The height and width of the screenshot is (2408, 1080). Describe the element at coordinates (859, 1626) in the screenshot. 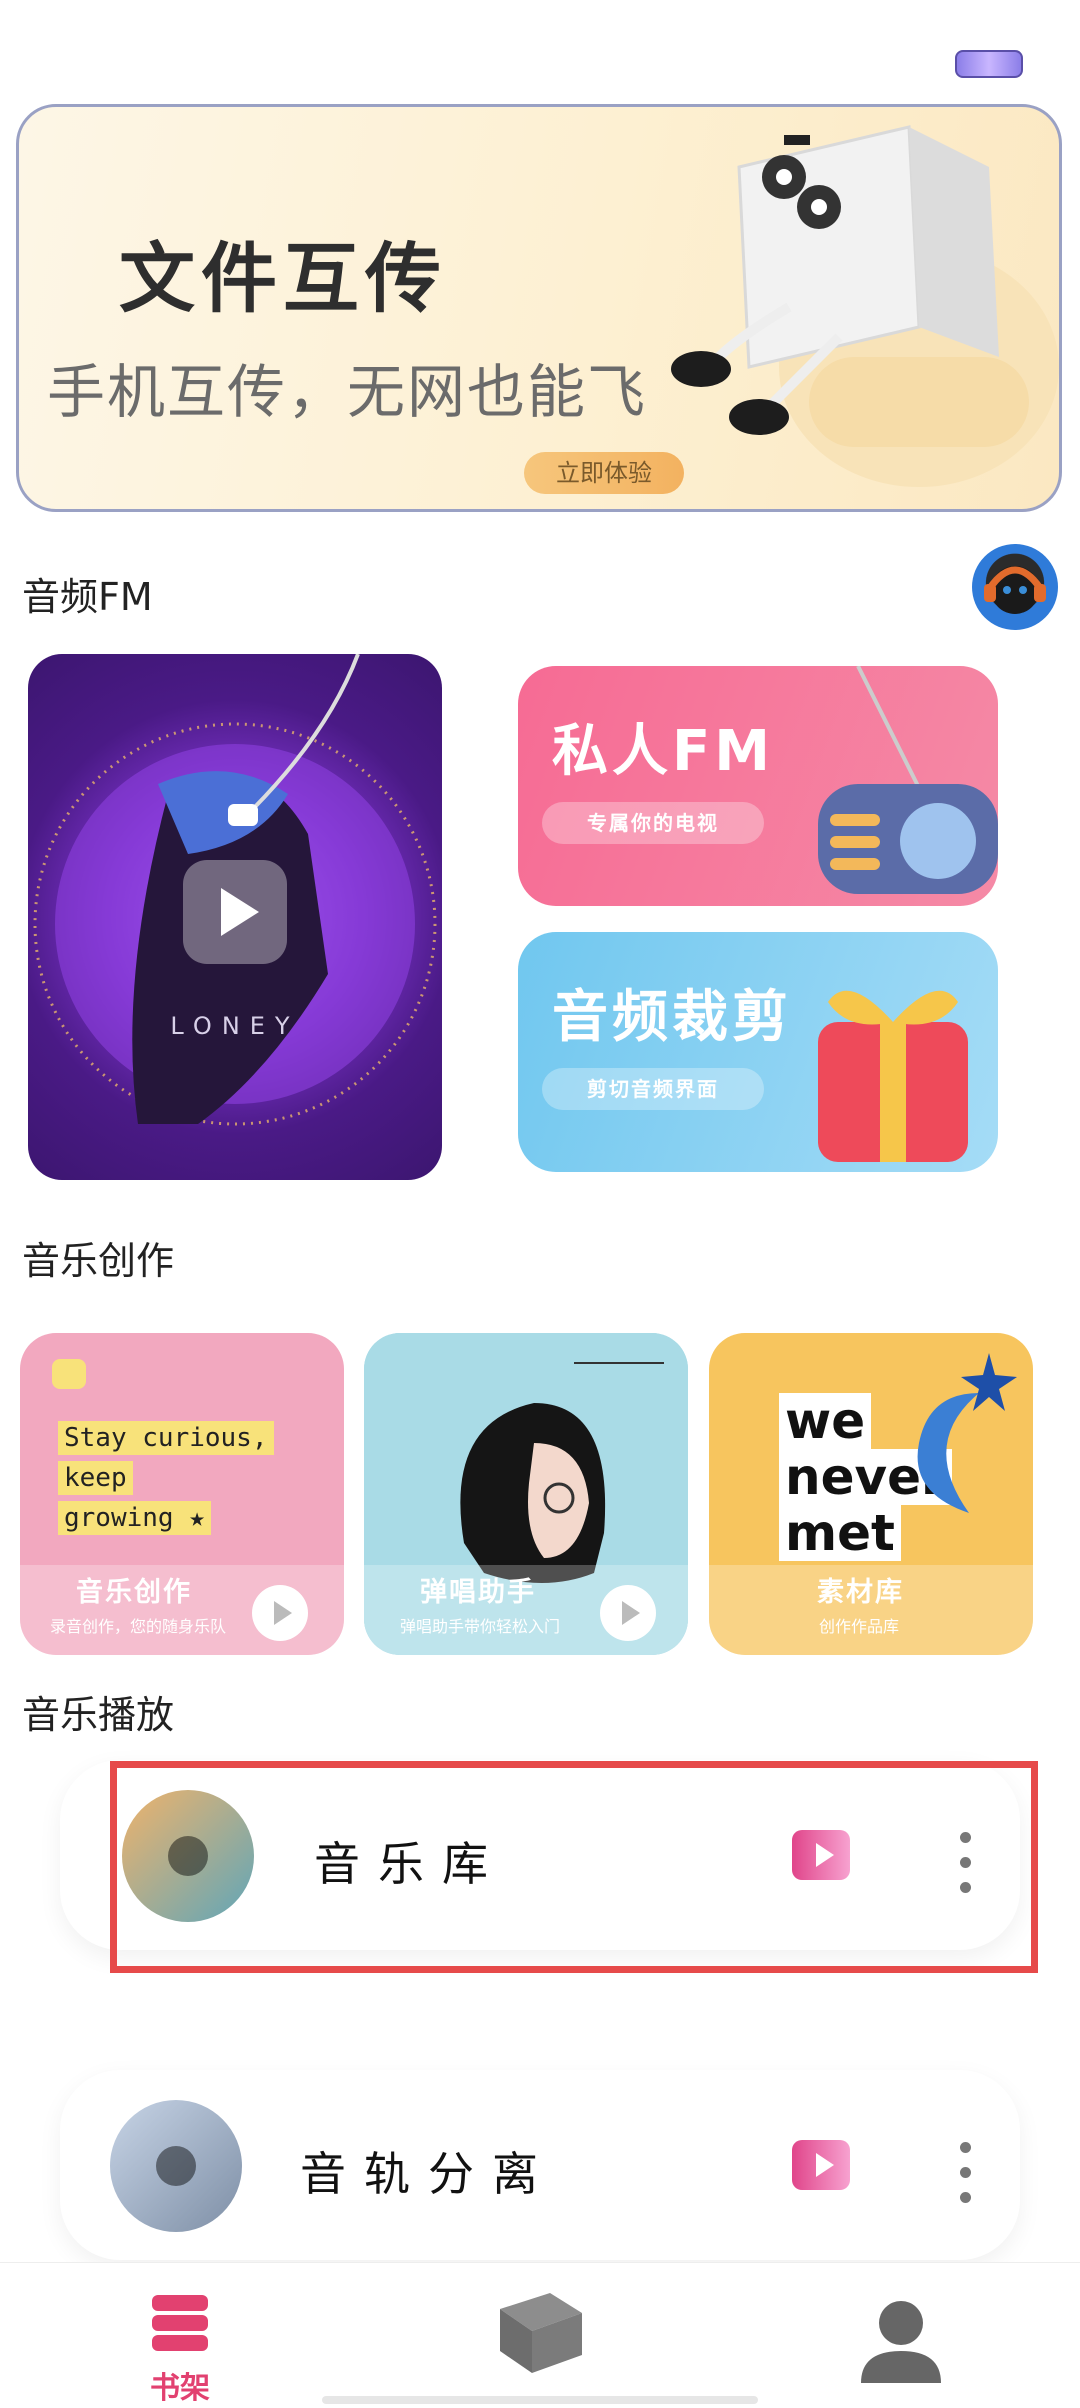

I see `material-library-sub: 创作作品库` at that location.